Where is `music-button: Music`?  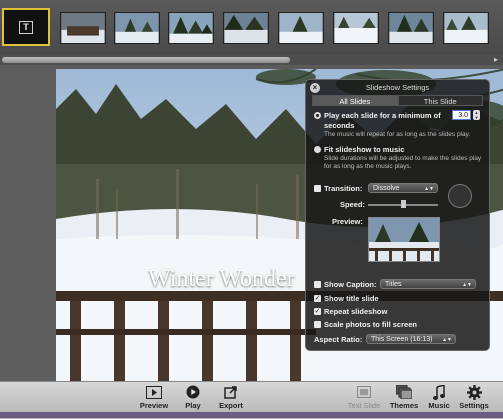
music-button: Music is located at coordinates (439, 397).